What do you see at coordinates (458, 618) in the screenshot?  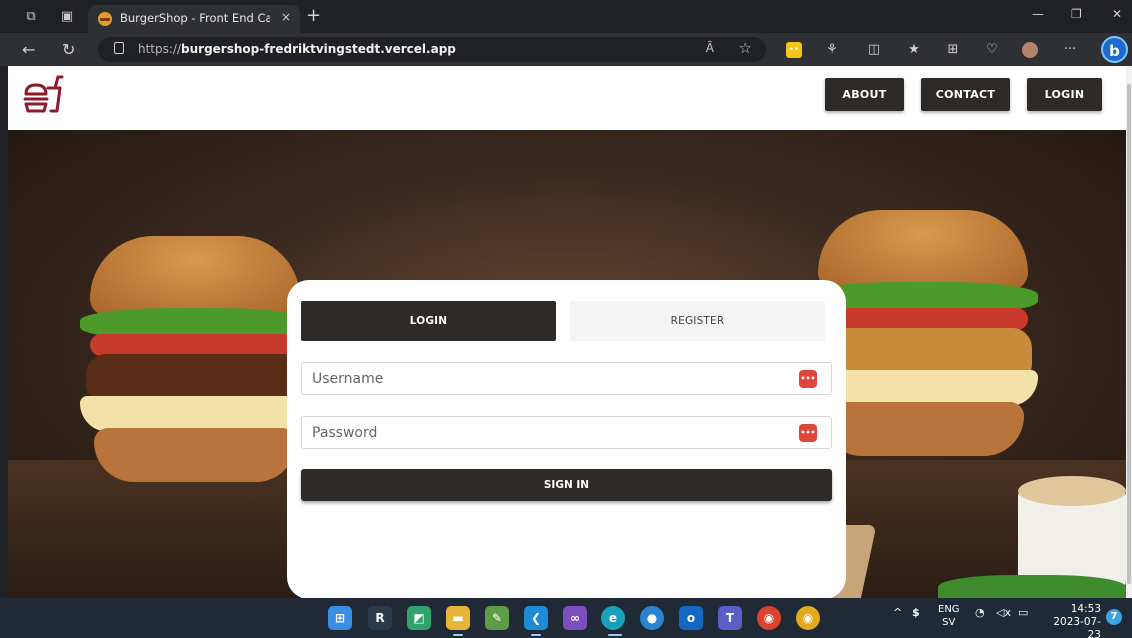 I see `file-explorer-icon: ▬` at bounding box center [458, 618].